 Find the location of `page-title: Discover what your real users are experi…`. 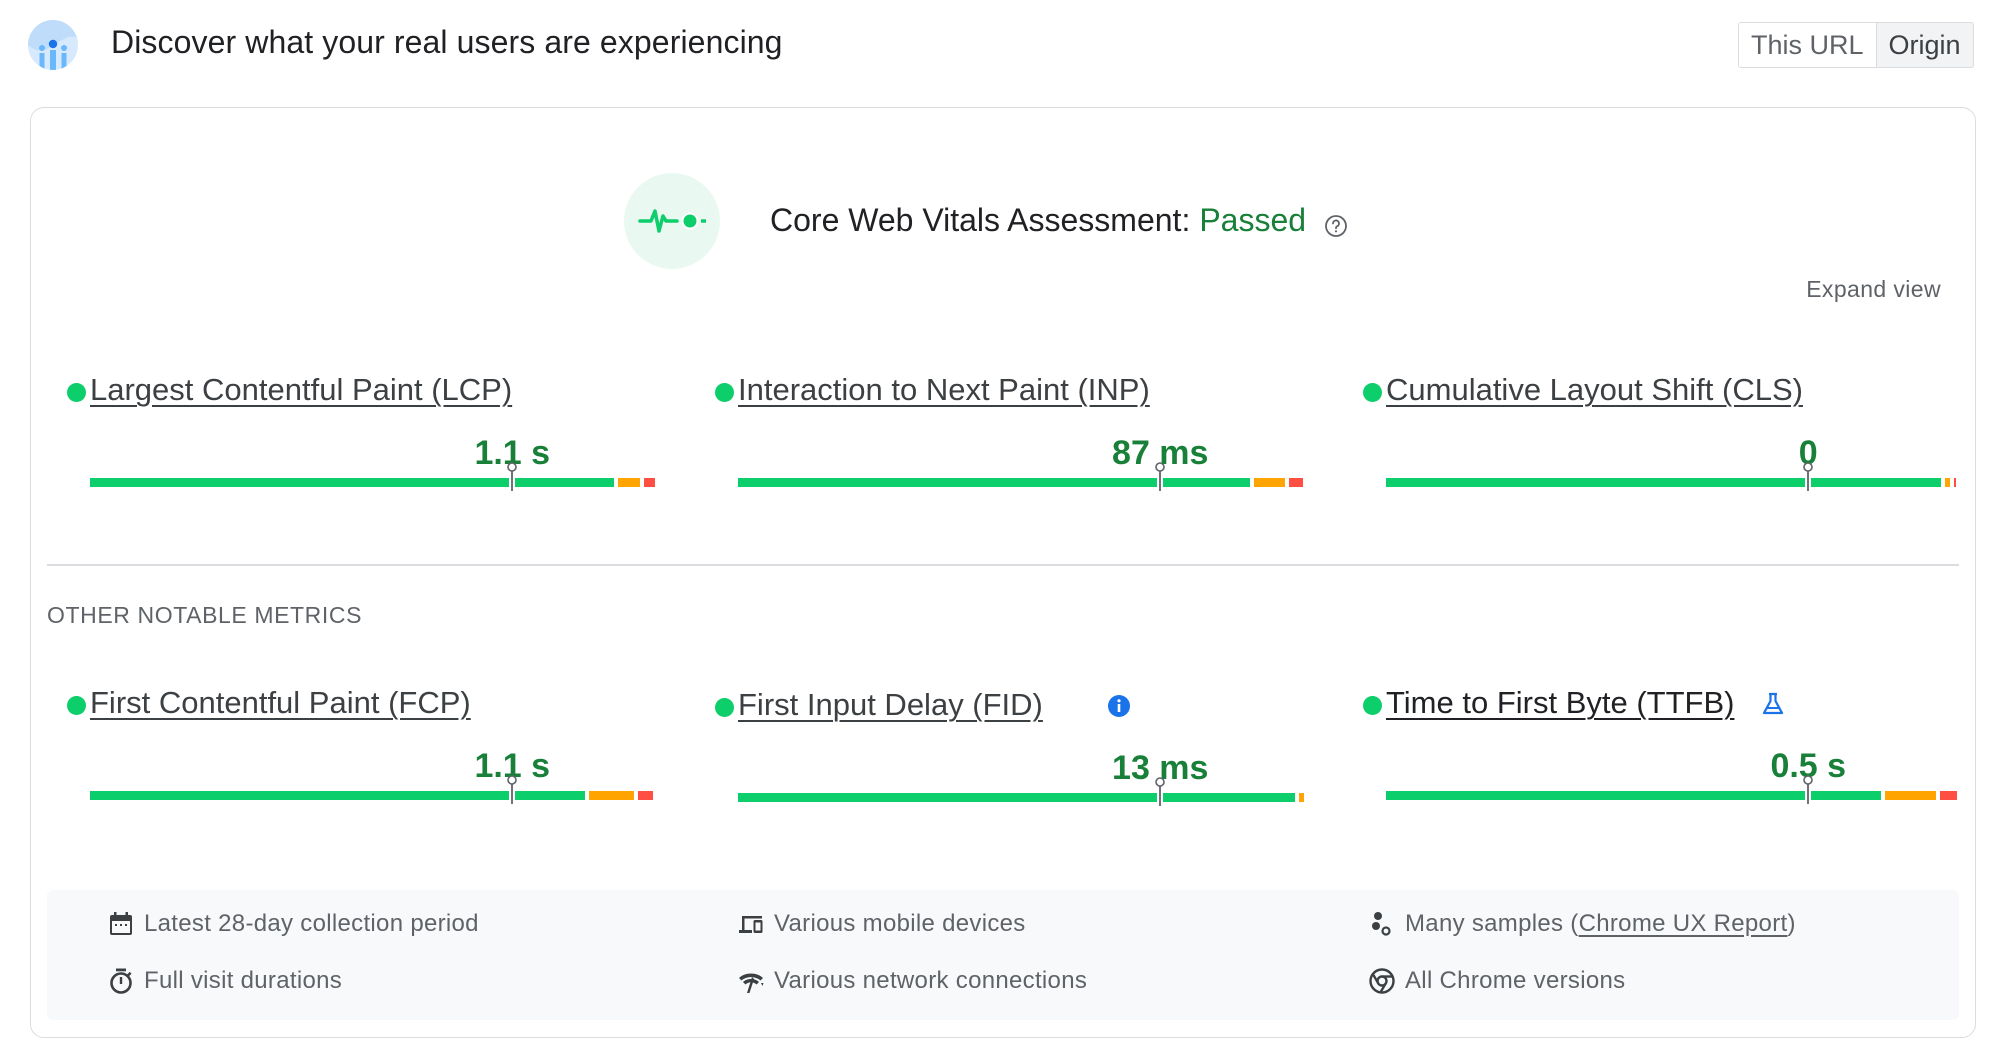

page-title: Discover what your real users are experi… is located at coordinates (447, 42).